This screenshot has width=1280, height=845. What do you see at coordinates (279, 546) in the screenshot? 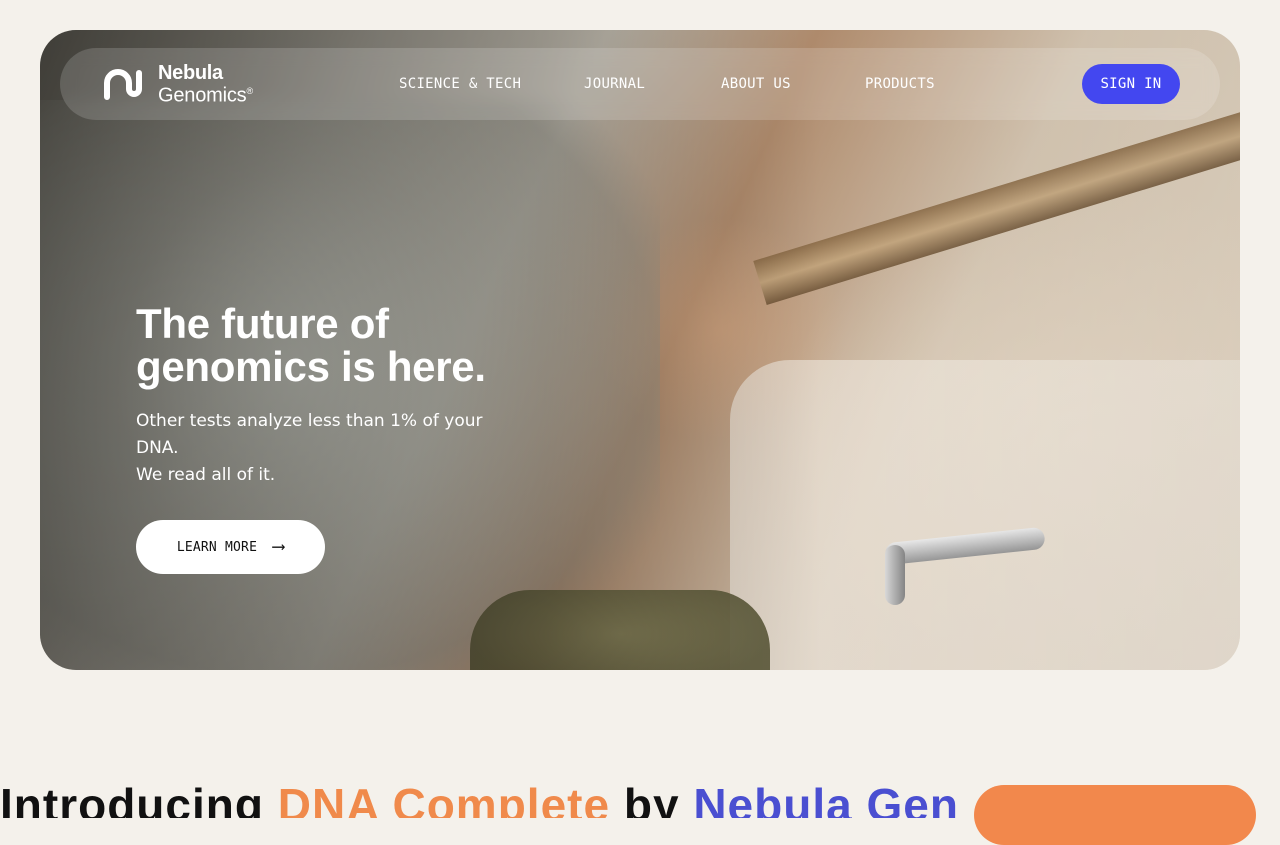
I see `long-arrow-right-icon: ⟶` at bounding box center [279, 546].